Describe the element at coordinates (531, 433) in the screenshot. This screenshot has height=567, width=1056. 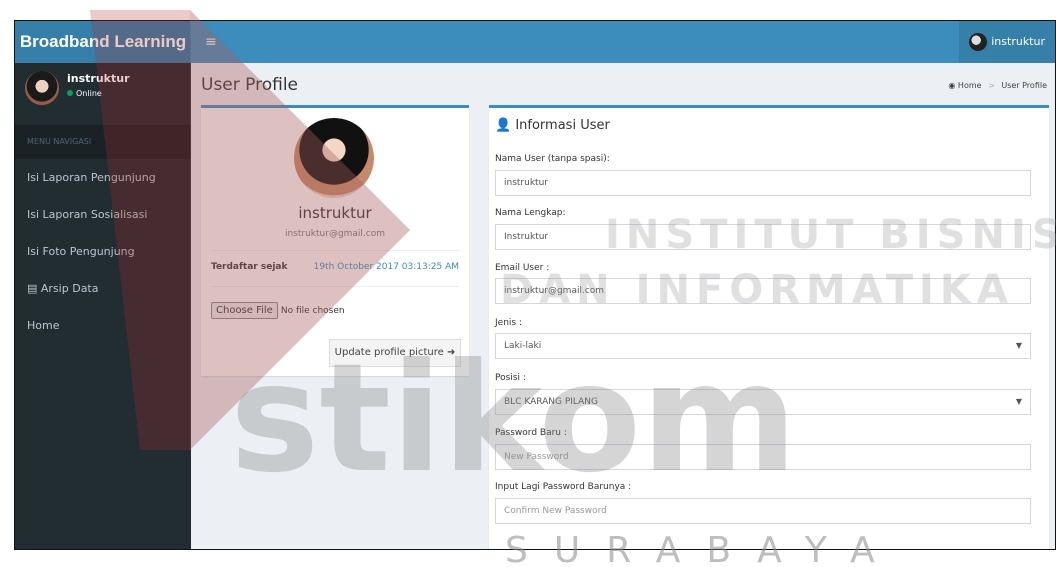
I see `new-password-label: Password Baru :` at that location.